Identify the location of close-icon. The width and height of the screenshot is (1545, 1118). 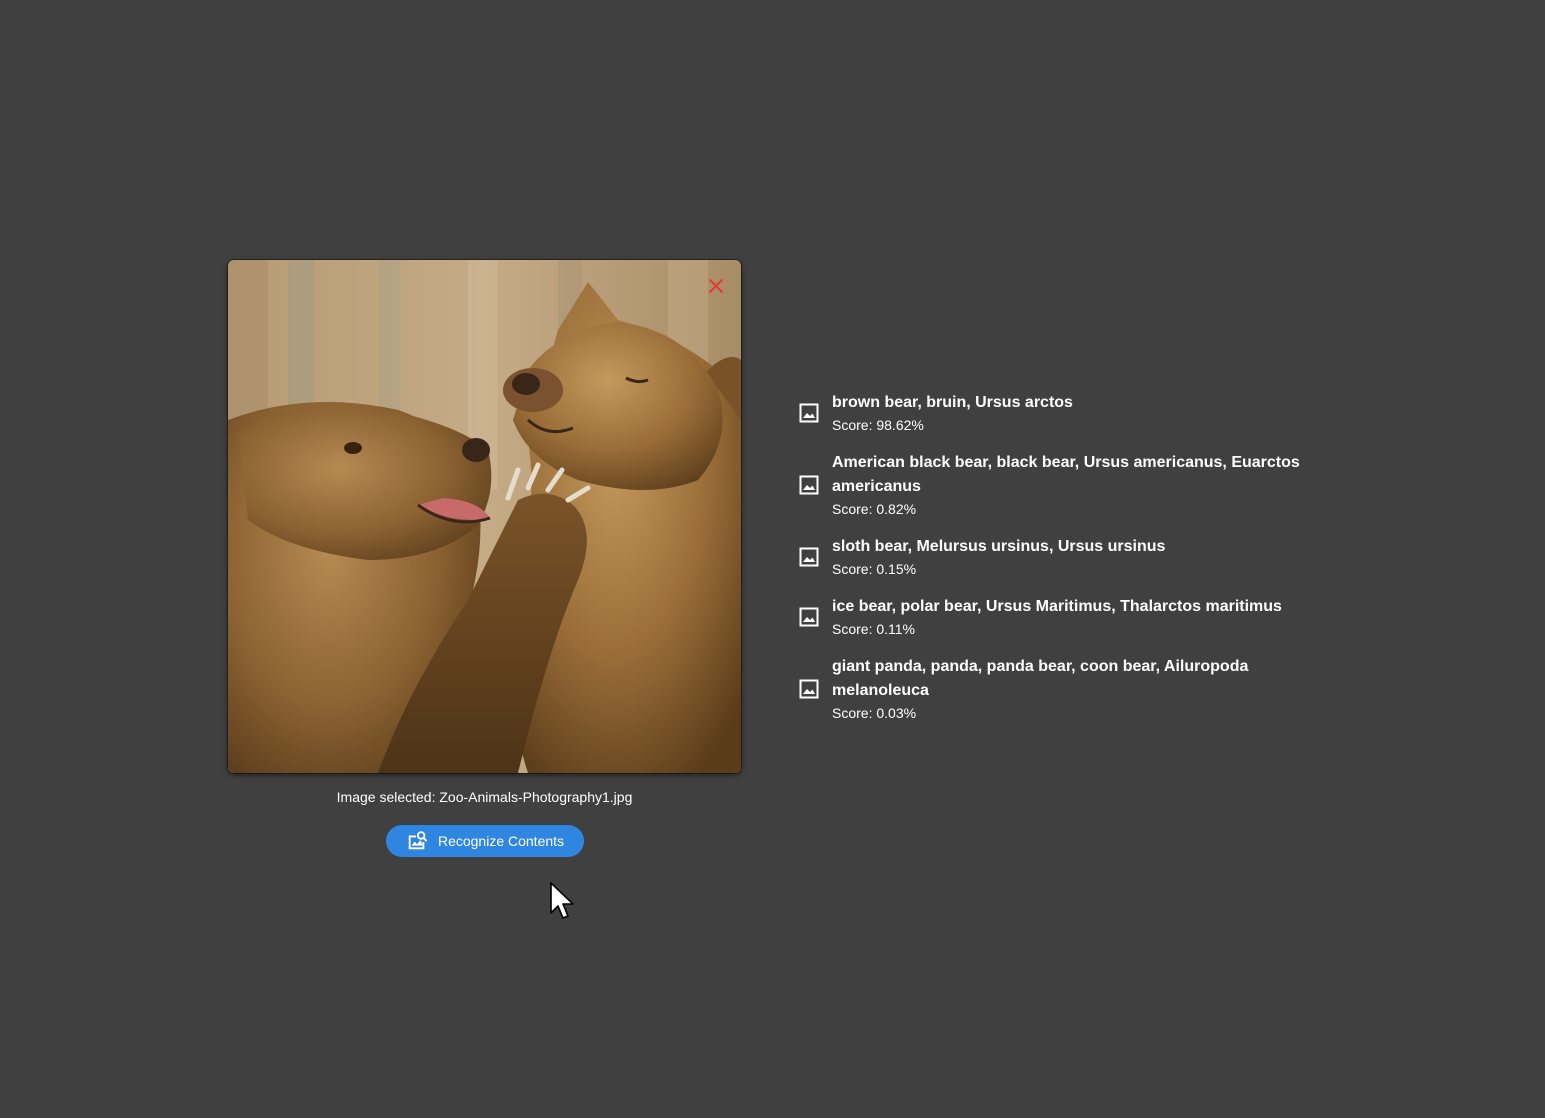
(716, 286).